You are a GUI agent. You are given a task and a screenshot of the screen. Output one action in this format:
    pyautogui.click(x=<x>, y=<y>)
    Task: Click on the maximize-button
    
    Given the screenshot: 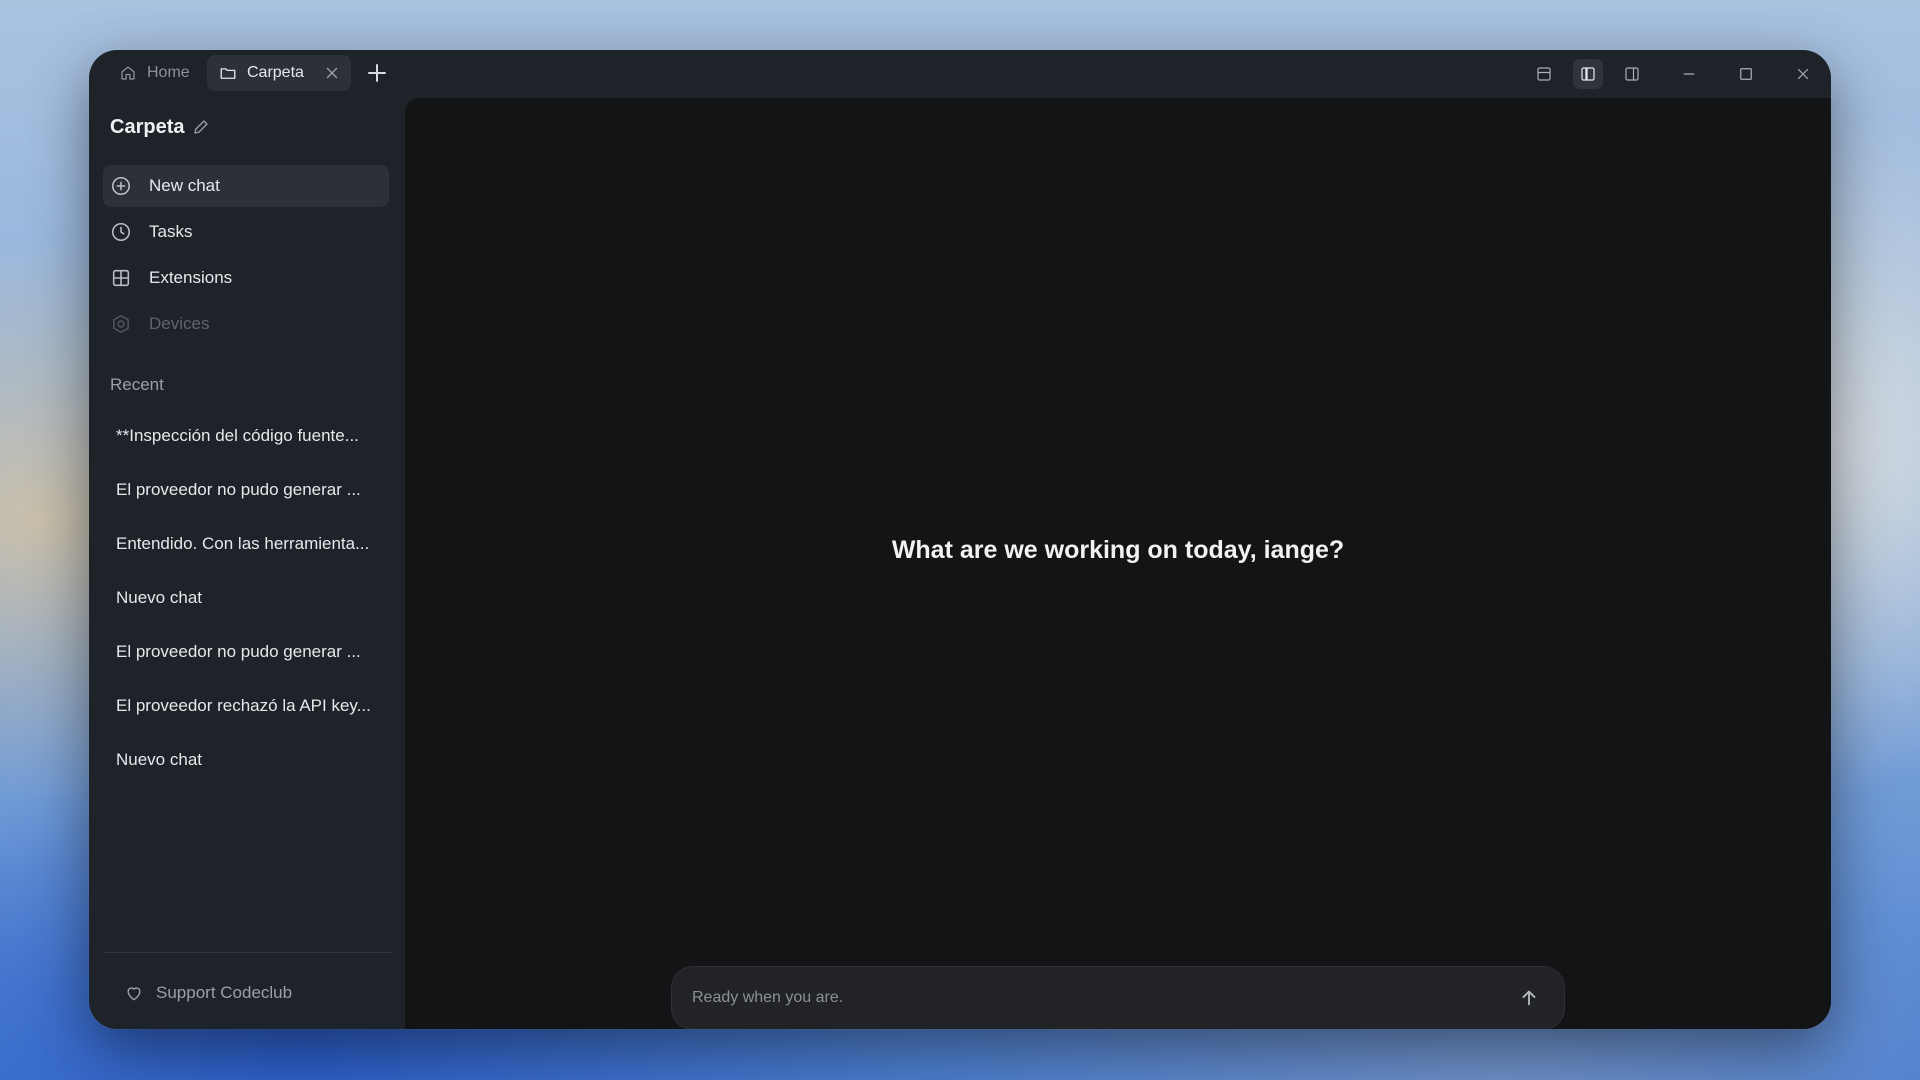 What is the action you would take?
    pyautogui.click(x=1746, y=74)
    